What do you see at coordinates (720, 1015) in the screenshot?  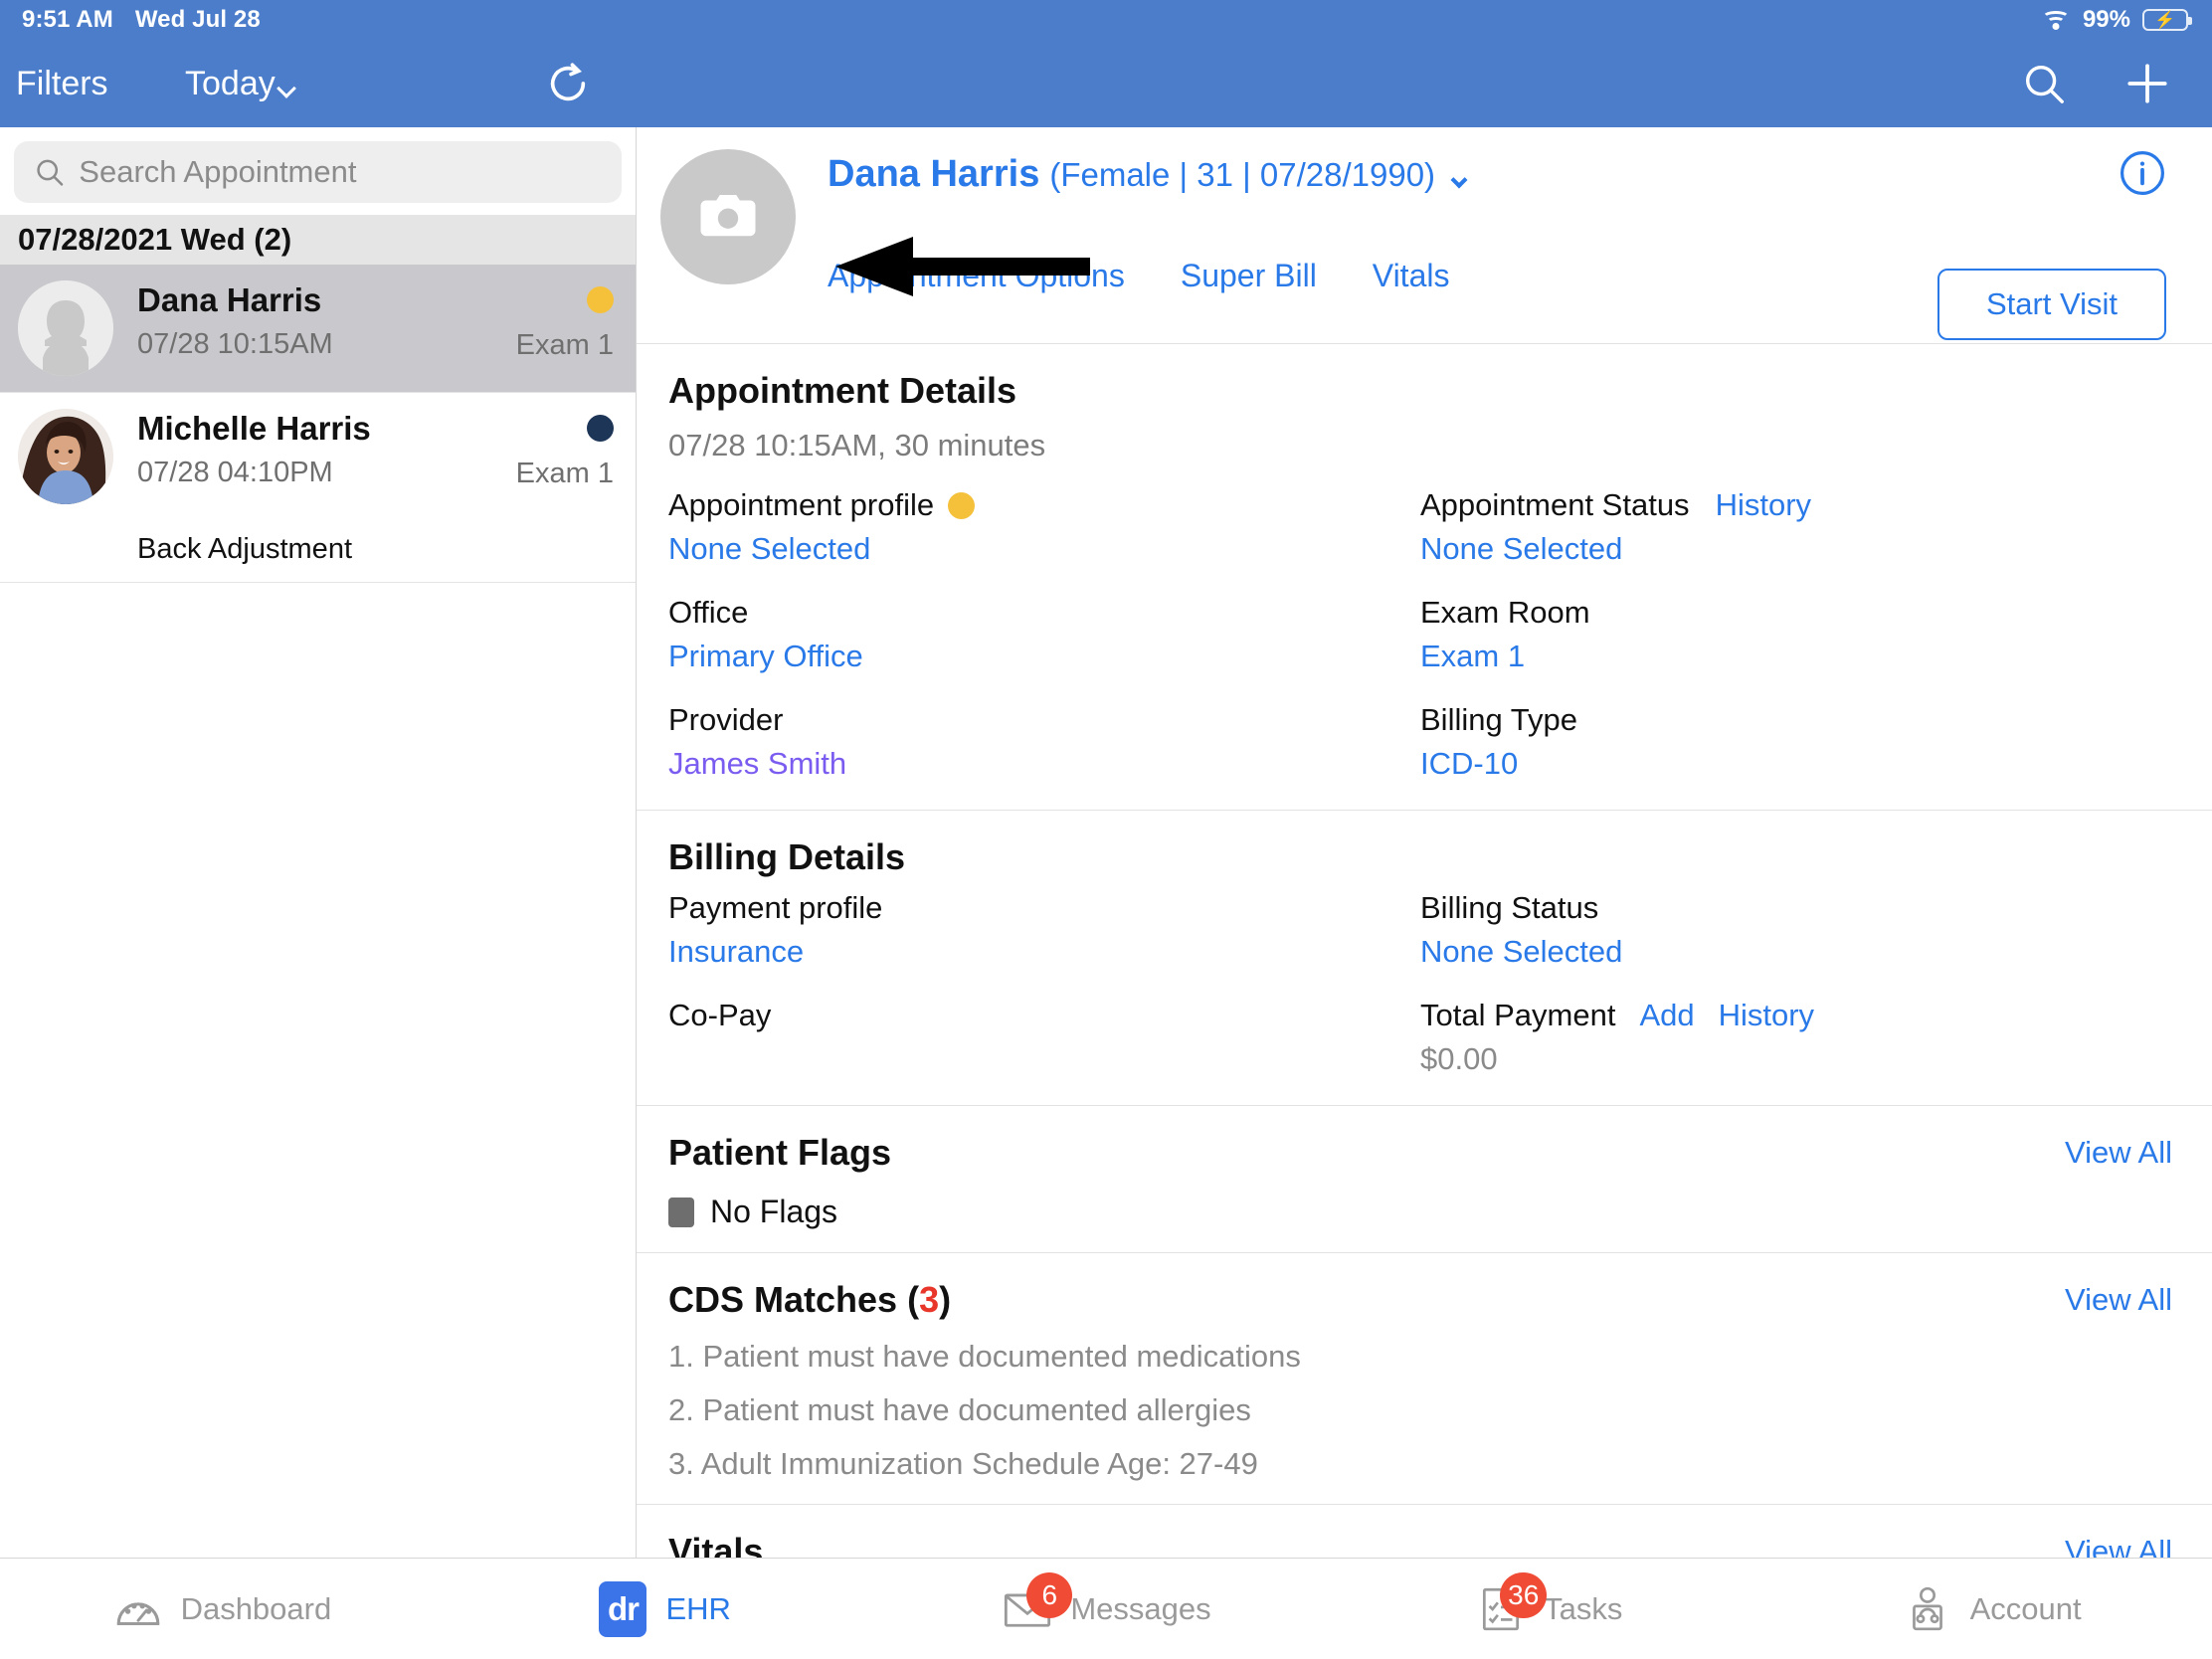 I see `field-label: Co-Pay` at bounding box center [720, 1015].